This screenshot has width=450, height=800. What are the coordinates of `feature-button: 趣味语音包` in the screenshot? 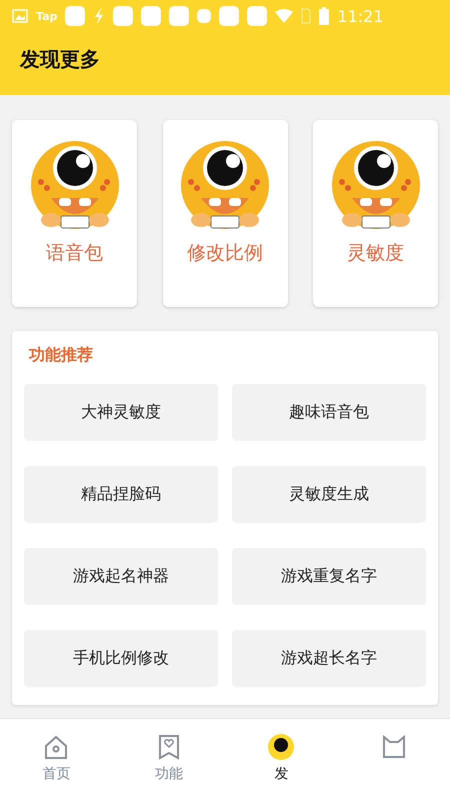 It's located at (329, 412).